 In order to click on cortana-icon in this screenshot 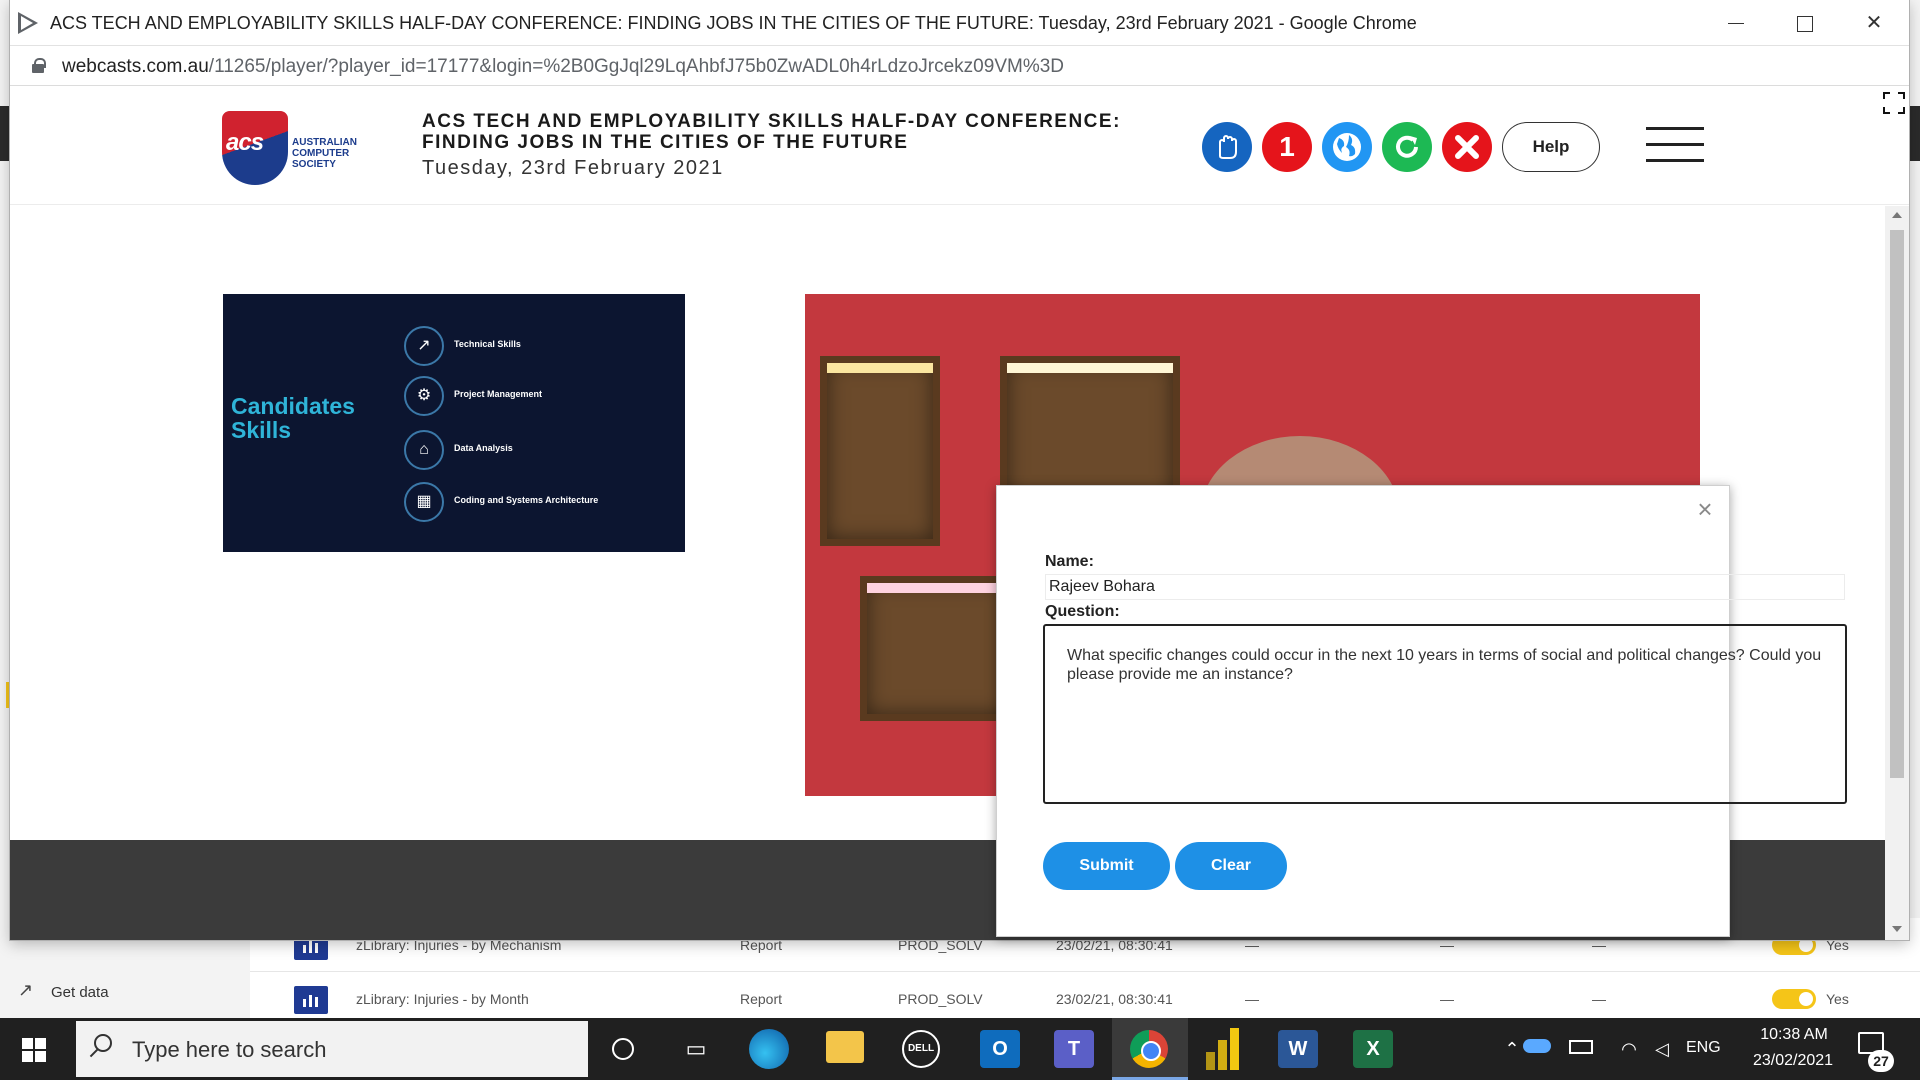, I will do `click(623, 1049)`.